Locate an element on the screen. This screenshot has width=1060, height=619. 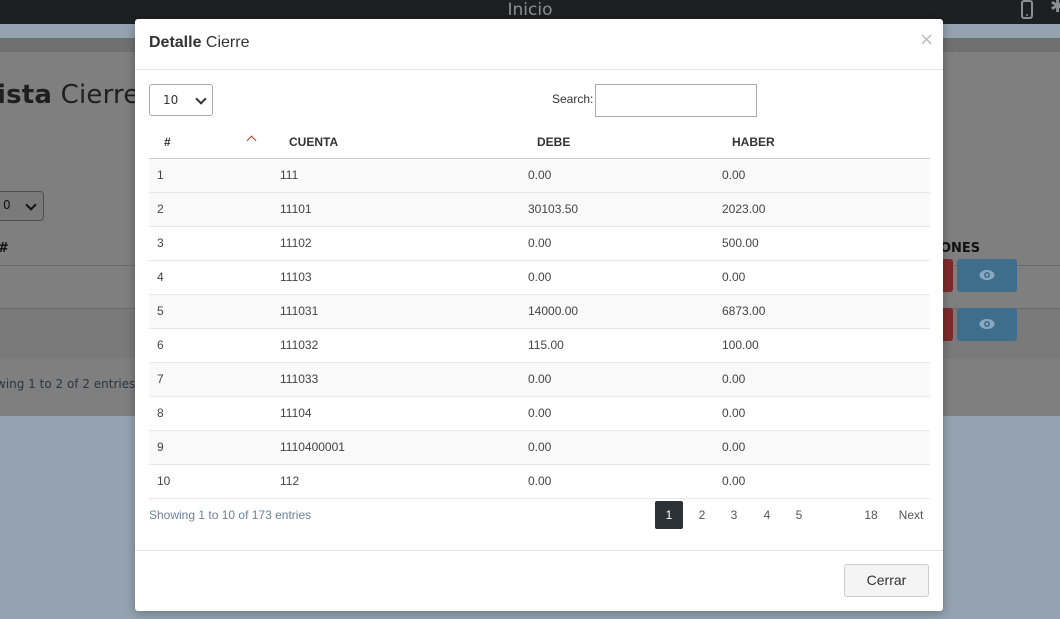
page-title: ista Cierres is located at coordinates (77, 95).